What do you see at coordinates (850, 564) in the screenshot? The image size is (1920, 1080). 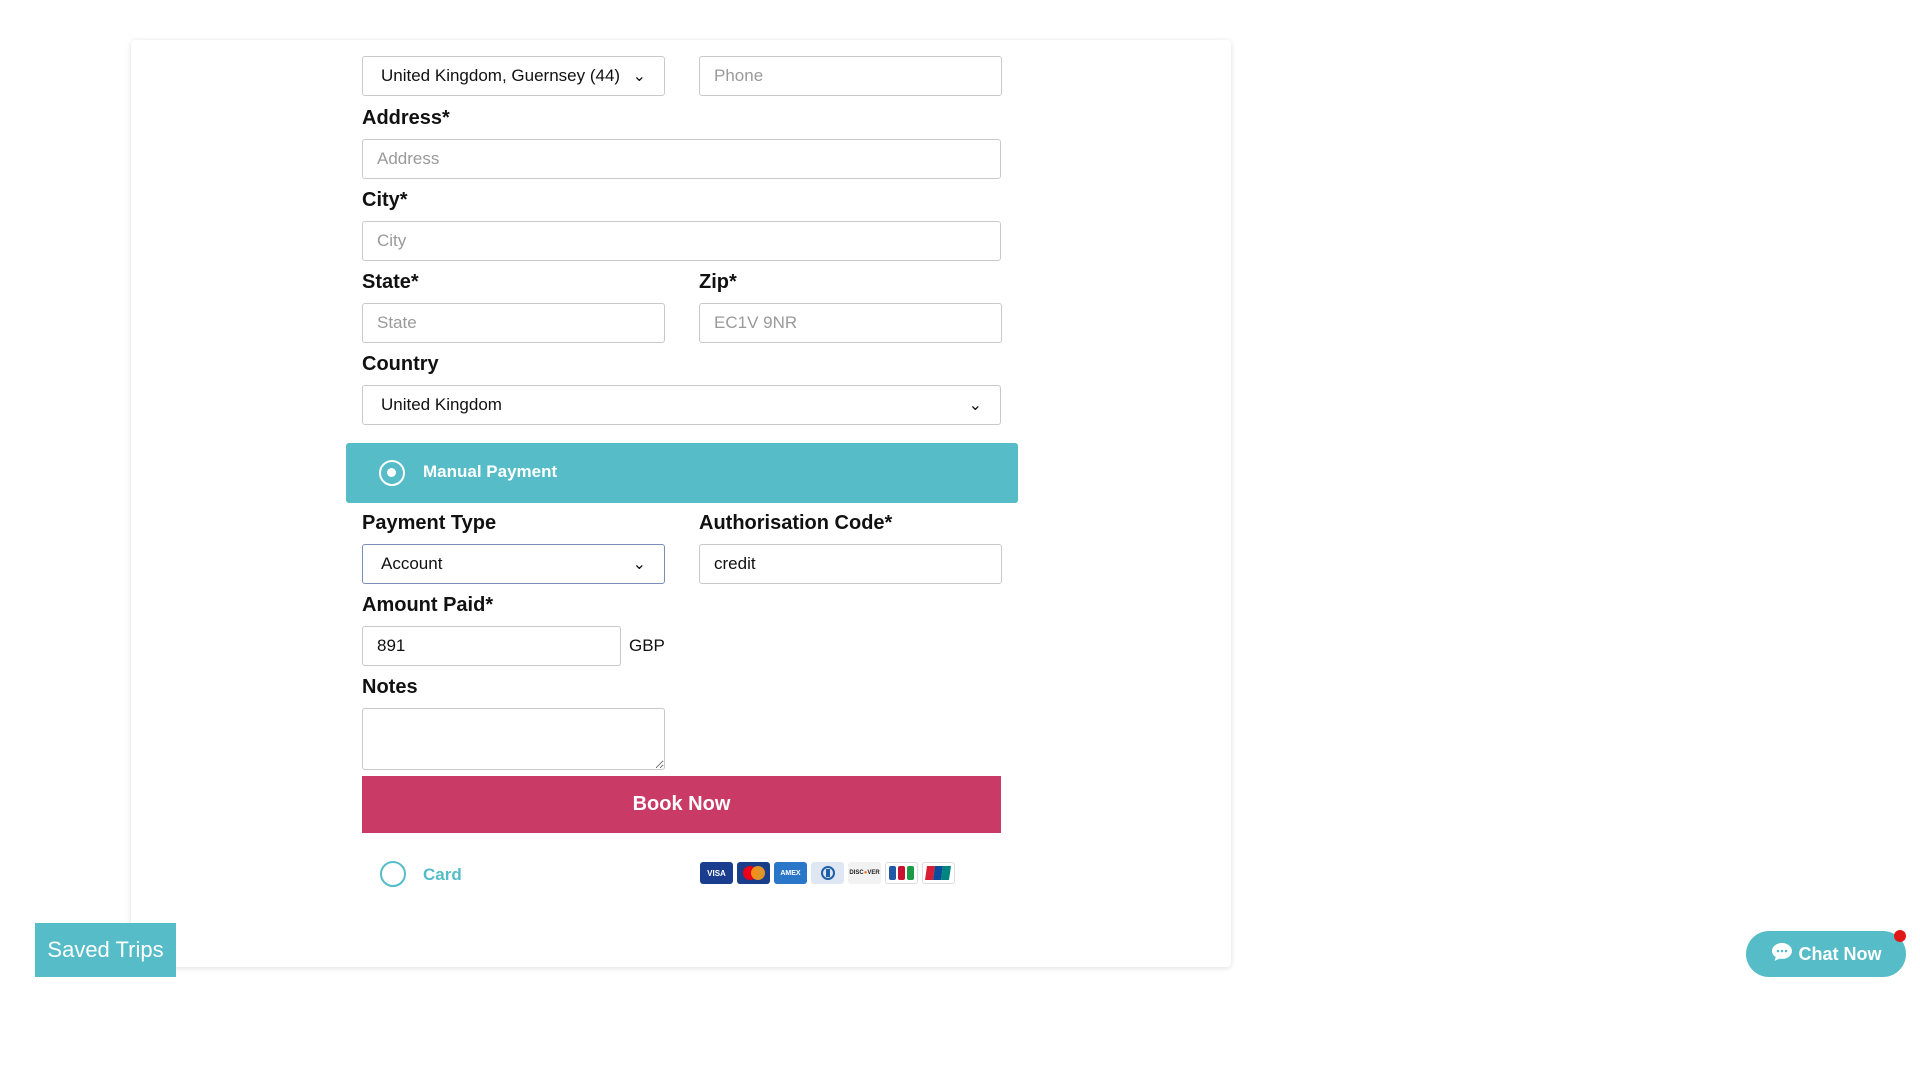 I see `authorisation-code-input` at bounding box center [850, 564].